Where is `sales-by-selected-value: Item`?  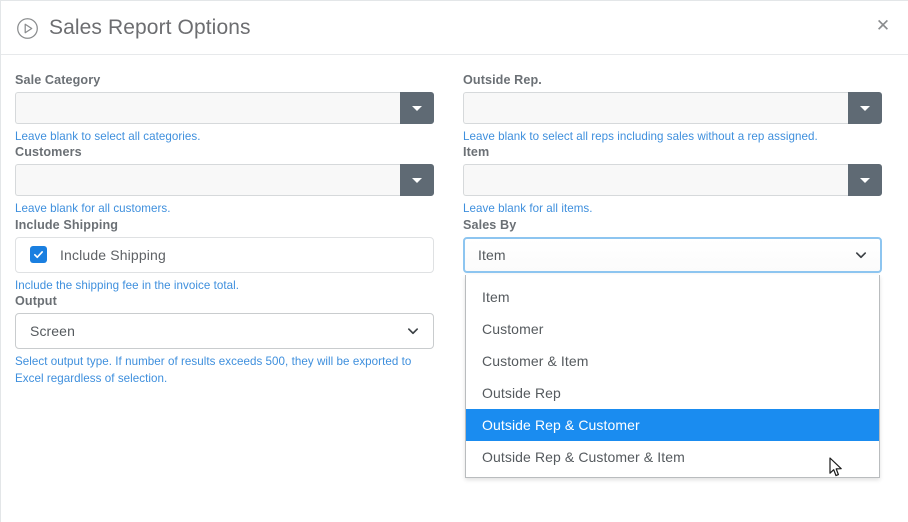 sales-by-selected-value: Item is located at coordinates (492, 254).